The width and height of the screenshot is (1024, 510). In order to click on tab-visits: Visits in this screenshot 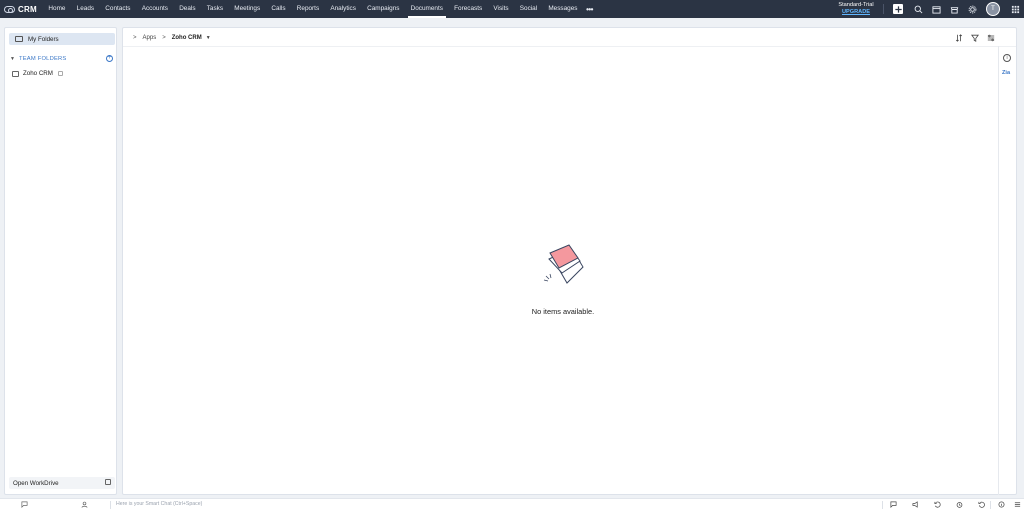, I will do `click(501, 9)`.